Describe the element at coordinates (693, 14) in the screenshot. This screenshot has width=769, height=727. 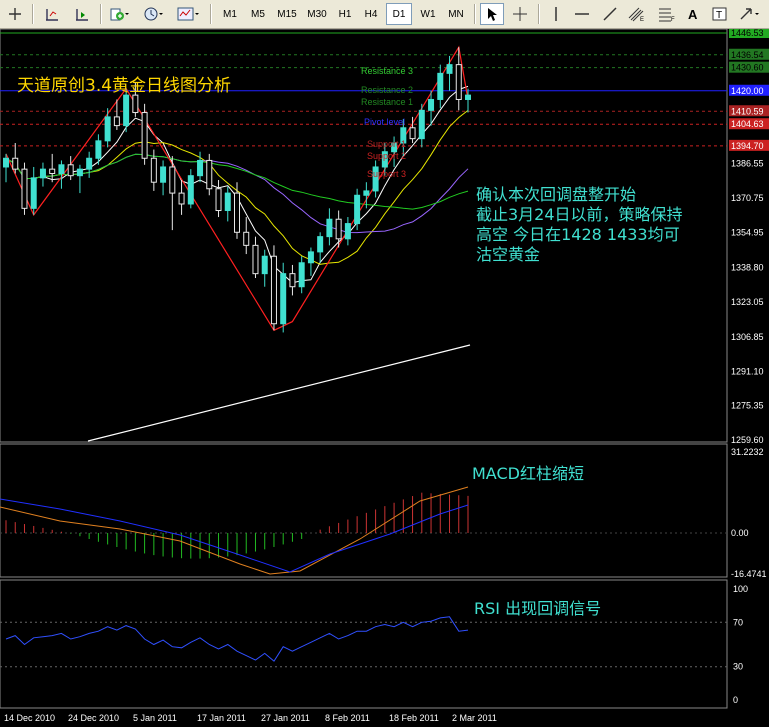
I see `text-label-button: A` at that location.